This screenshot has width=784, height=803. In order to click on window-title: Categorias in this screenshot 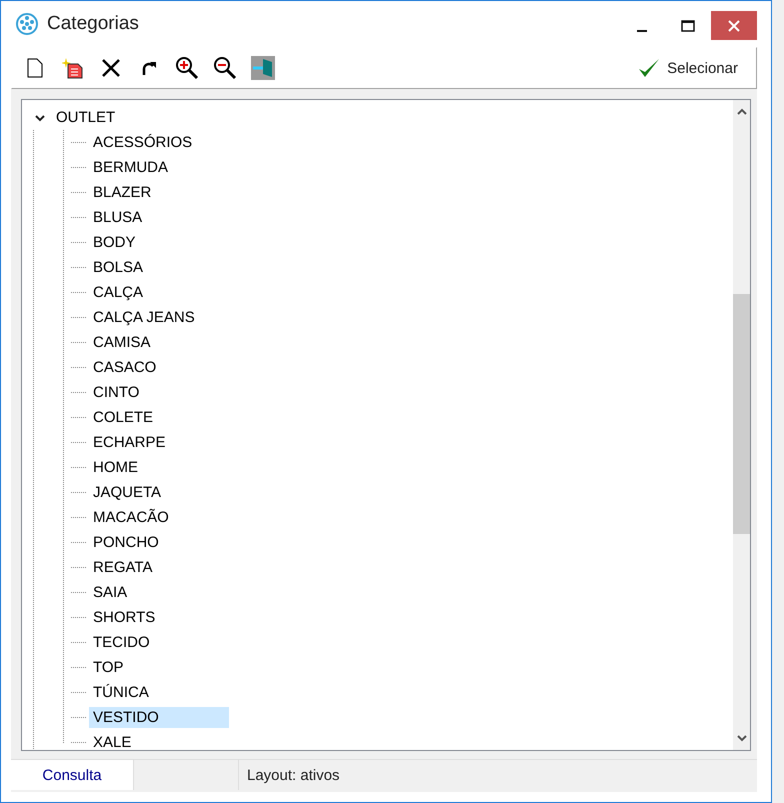, I will do `click(93, 24)`.